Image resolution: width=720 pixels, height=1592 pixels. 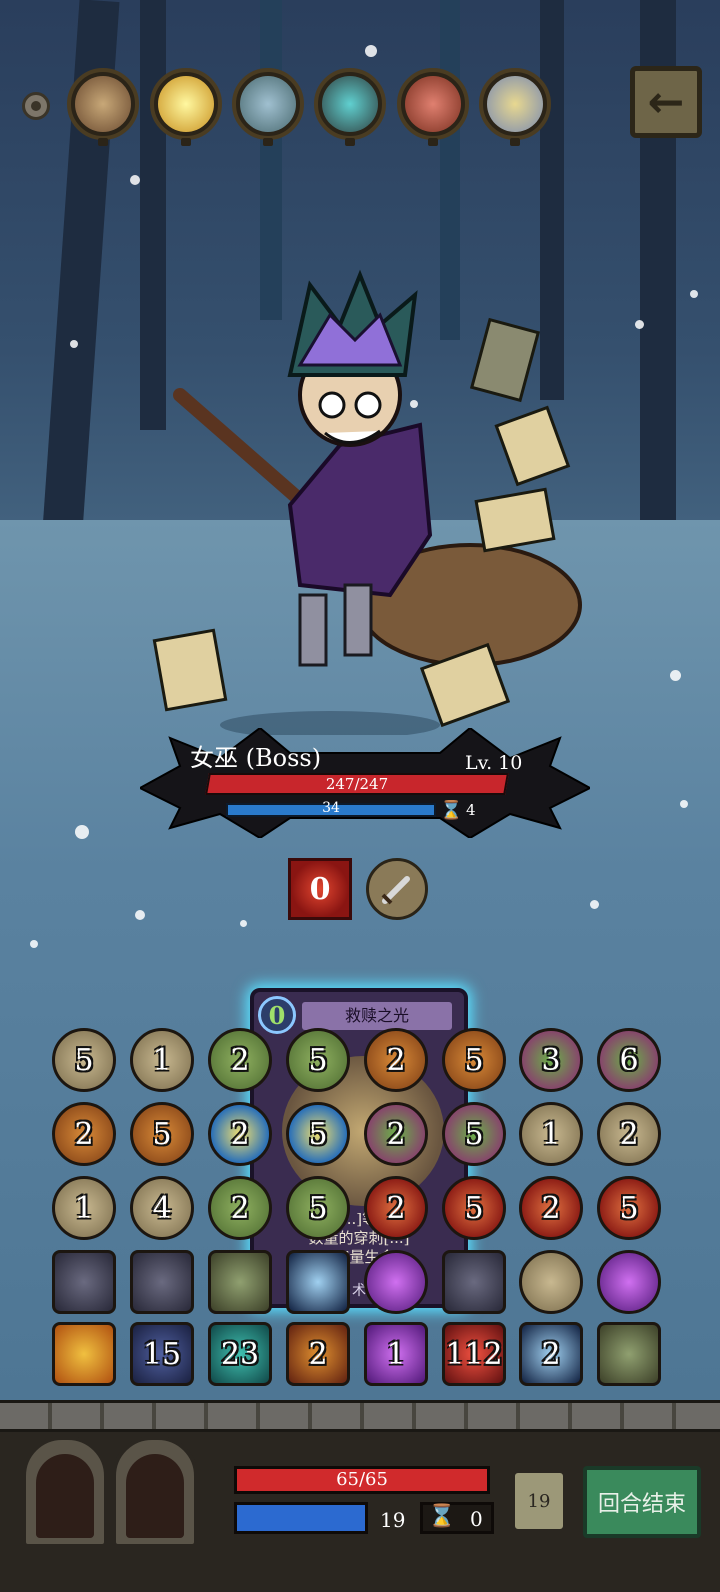 What do you see at coordinates (240, 1354) in the screenshot?
I see `burst-skill-icon: 23` at bounding box center [240, 1354].